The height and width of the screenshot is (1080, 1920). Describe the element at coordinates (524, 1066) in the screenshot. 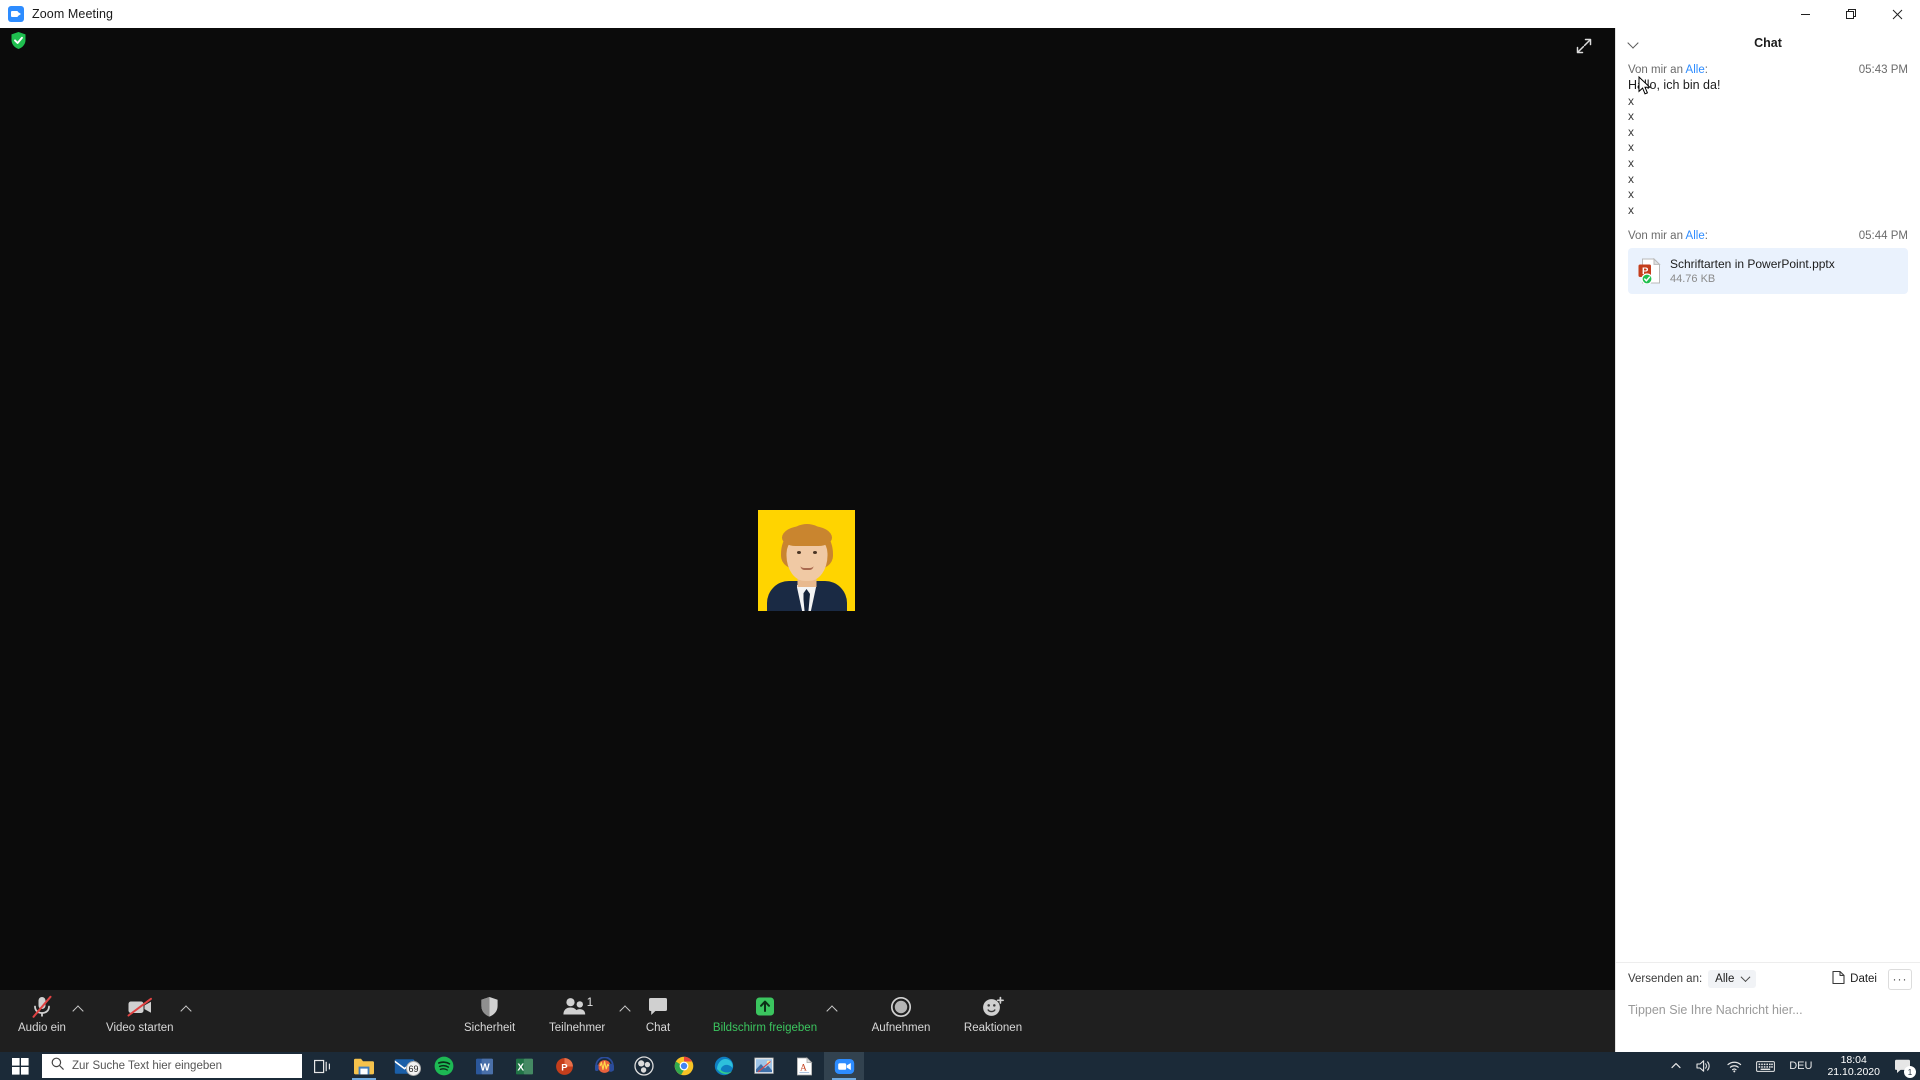

I see `taskbar-app-excel: X` at that location.